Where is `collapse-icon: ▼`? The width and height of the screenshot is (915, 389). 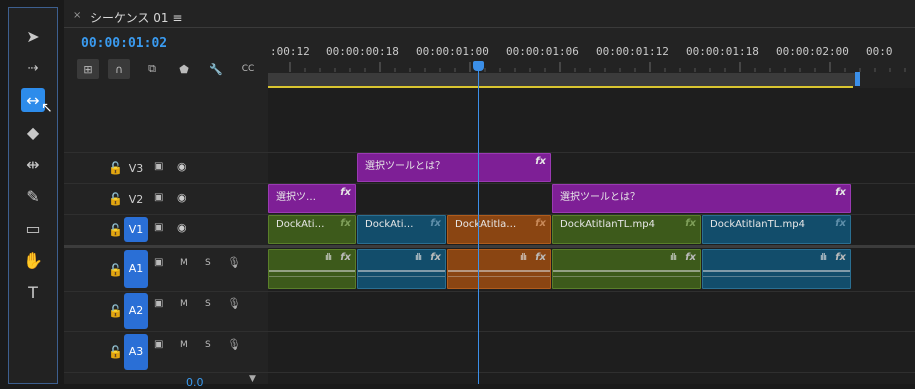 collapse-icon: ▼ is located at coordinates (252, 379).